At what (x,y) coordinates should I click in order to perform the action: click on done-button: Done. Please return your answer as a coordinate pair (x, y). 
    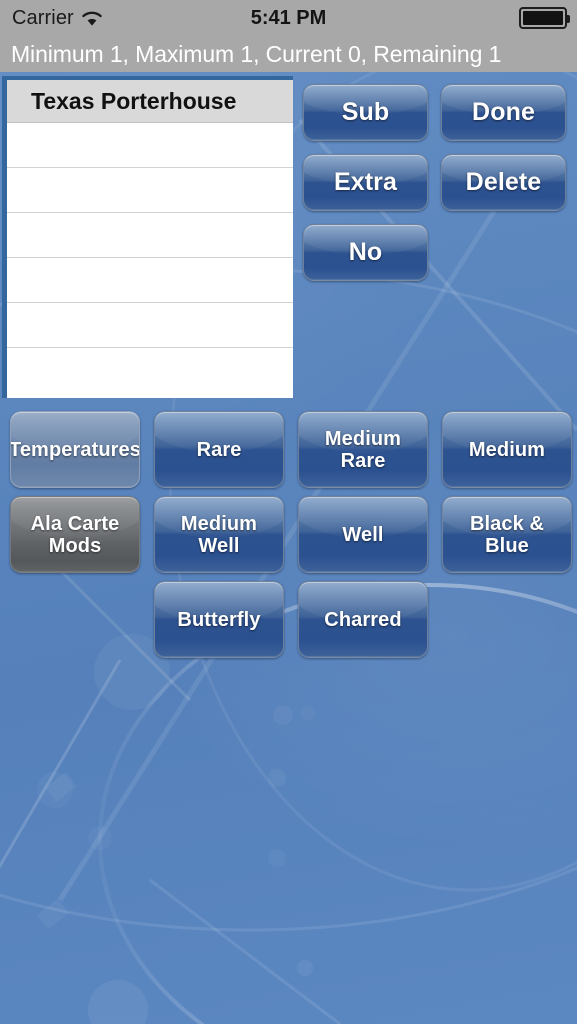
    Looking at the image, I should click on (503, 112).